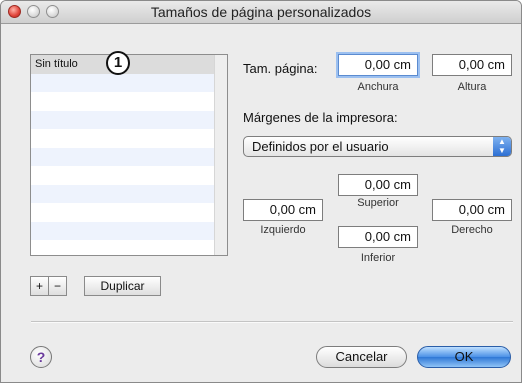  What do you see at coordinates (378, 185) in the screenshot?
I see `top-margin-field: 0,00 cm` at bounding box center [378, 185].